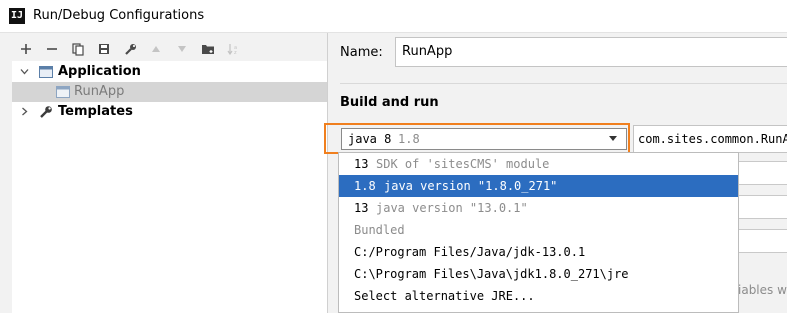 This screenshot has height=313, width=787. What do you see at coordinates (169, 72) in the screenshot?
I see `tree-node-application: Application` at bounding box center [169, 72].